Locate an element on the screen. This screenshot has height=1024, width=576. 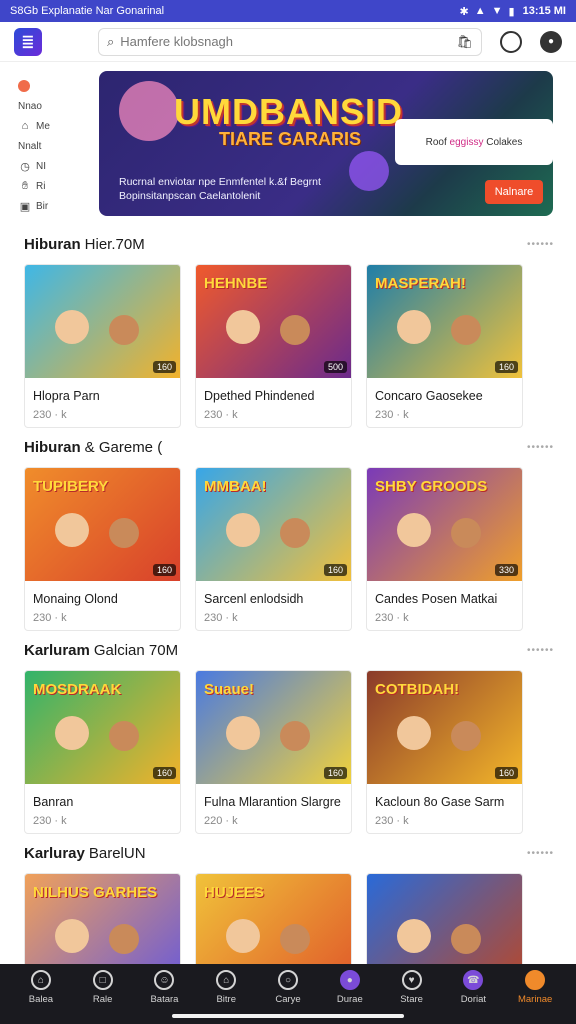
game-tile: 160 Hlopra Parn 230 · k is located at coordinates (102, 346).